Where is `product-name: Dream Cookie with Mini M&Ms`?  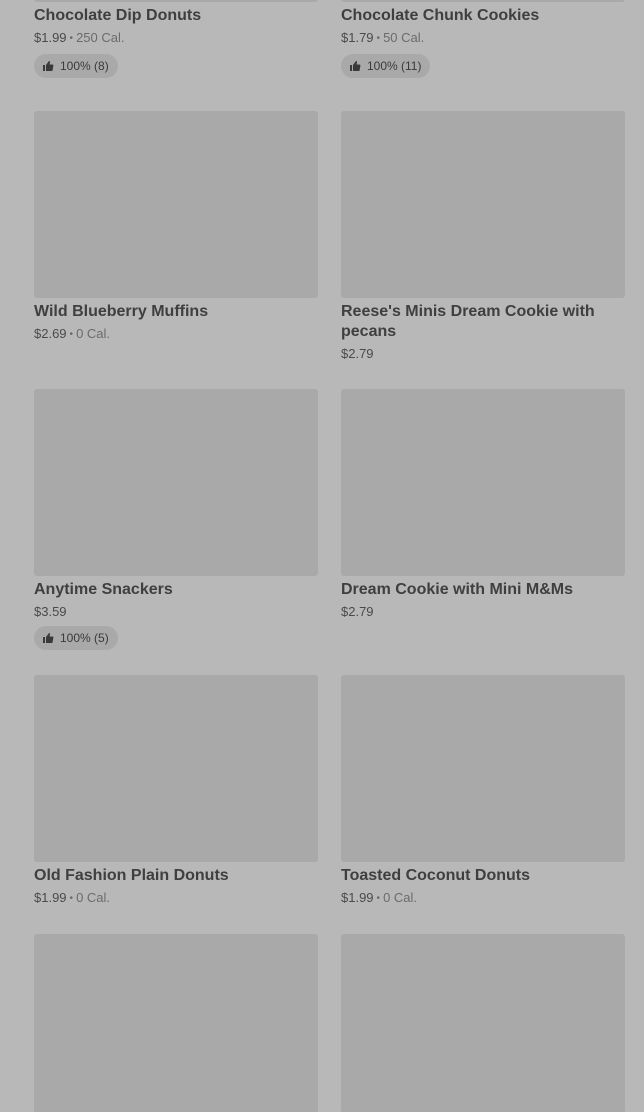 product-name: Dream Cookie with Mini M&Ms is located at coordinates (483, 590).